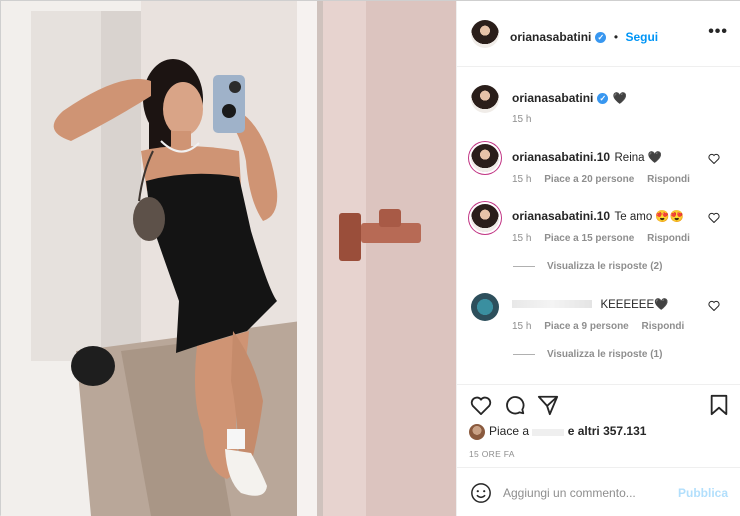  I want to click on caption-avatar, so click(485, 99).